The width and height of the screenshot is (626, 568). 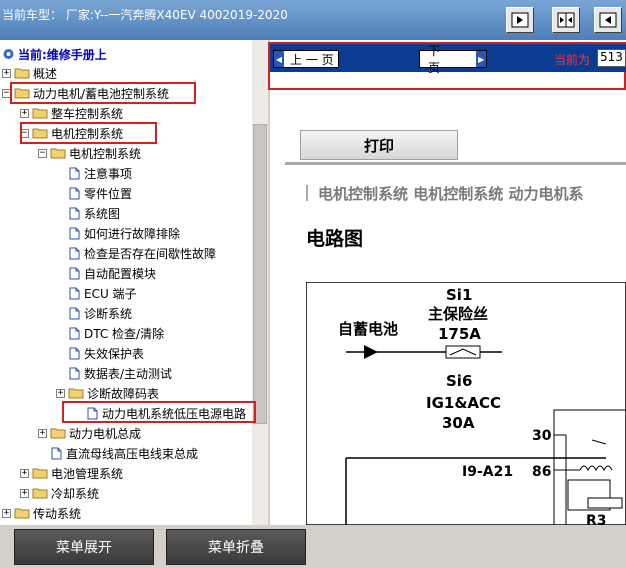 I want to click on tree-node-label: 直流母线高压电线束总成, so click(x=132, y=453).